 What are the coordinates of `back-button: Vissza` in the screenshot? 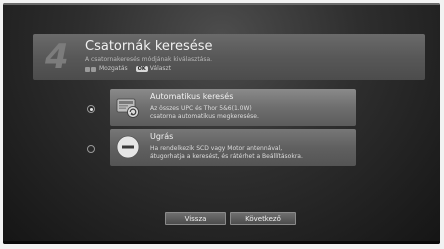 It's located at (195, 218).